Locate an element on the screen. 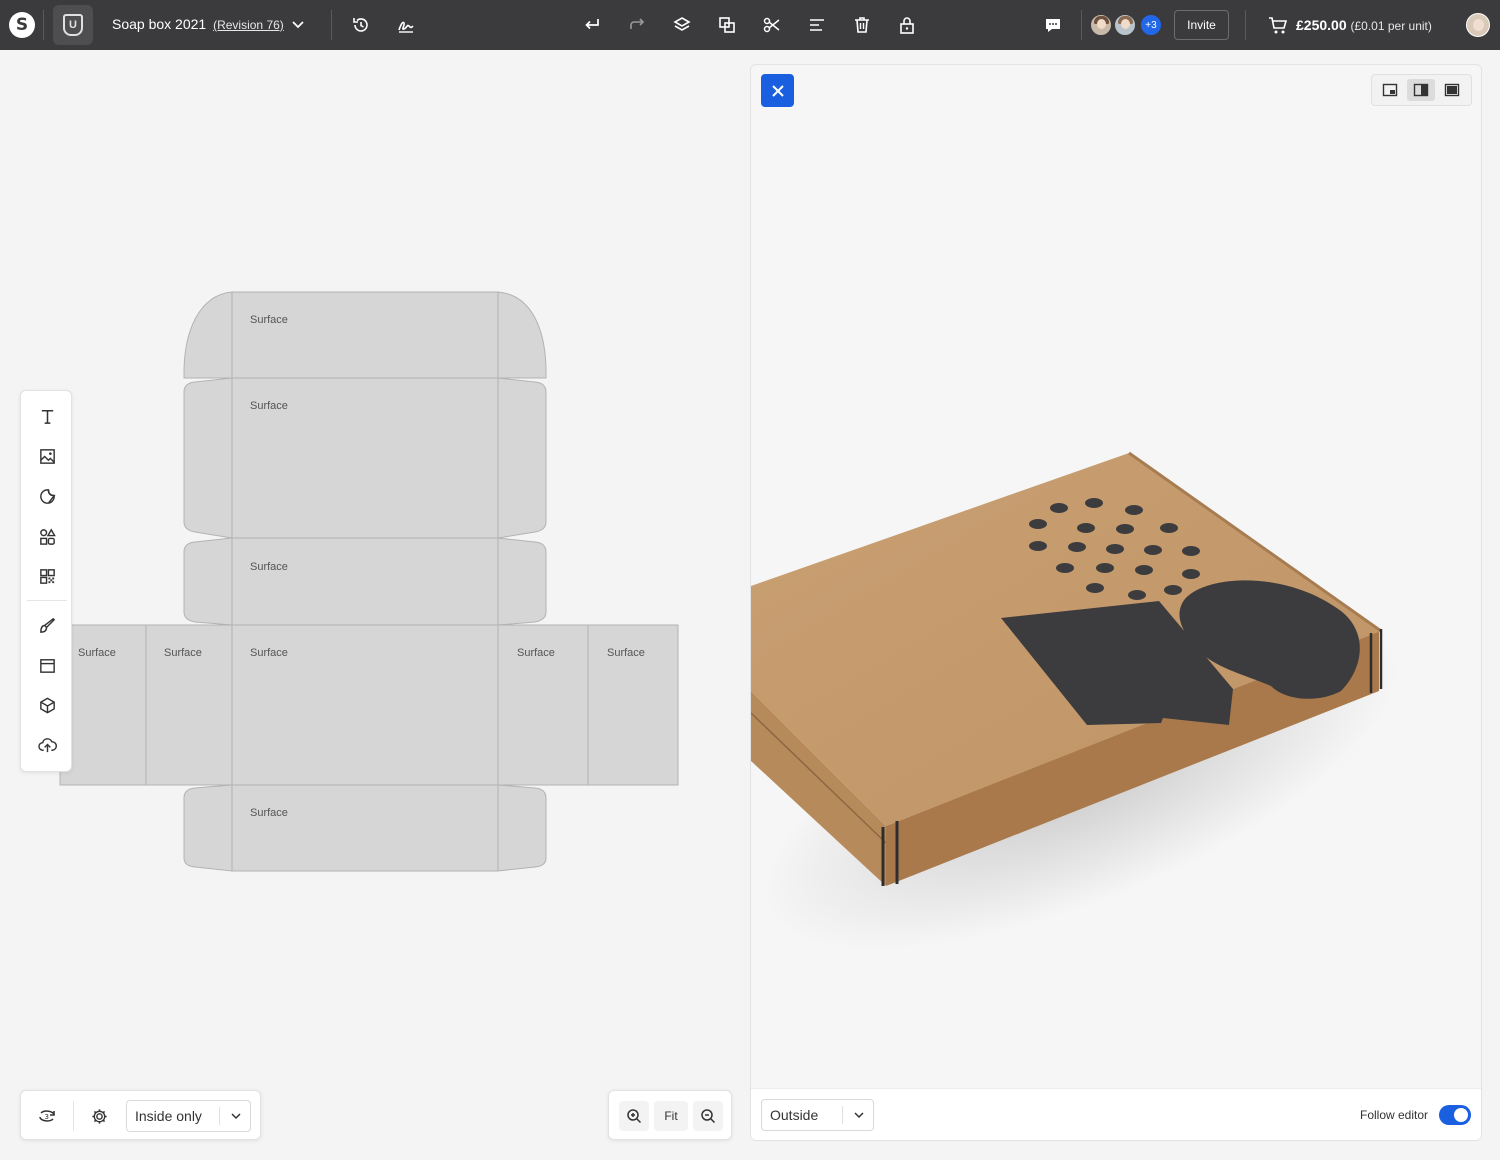 The height and width of the screenshot is (1160, 1500). preview-footer: Outside Follow editor is located at coordinates (1116, 1114).